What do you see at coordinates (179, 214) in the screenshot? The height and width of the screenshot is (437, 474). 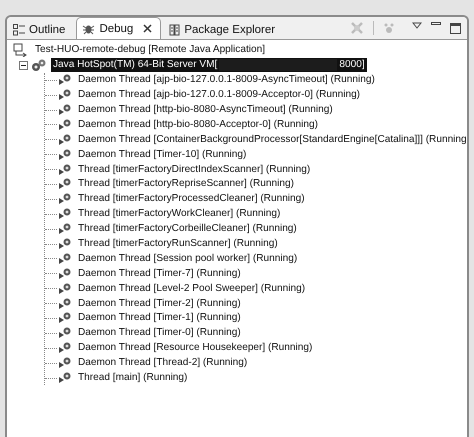 I see `thread-label: Thread [timerFactoryWorkCleaner] (Running)` at bounding box center [179, 214].